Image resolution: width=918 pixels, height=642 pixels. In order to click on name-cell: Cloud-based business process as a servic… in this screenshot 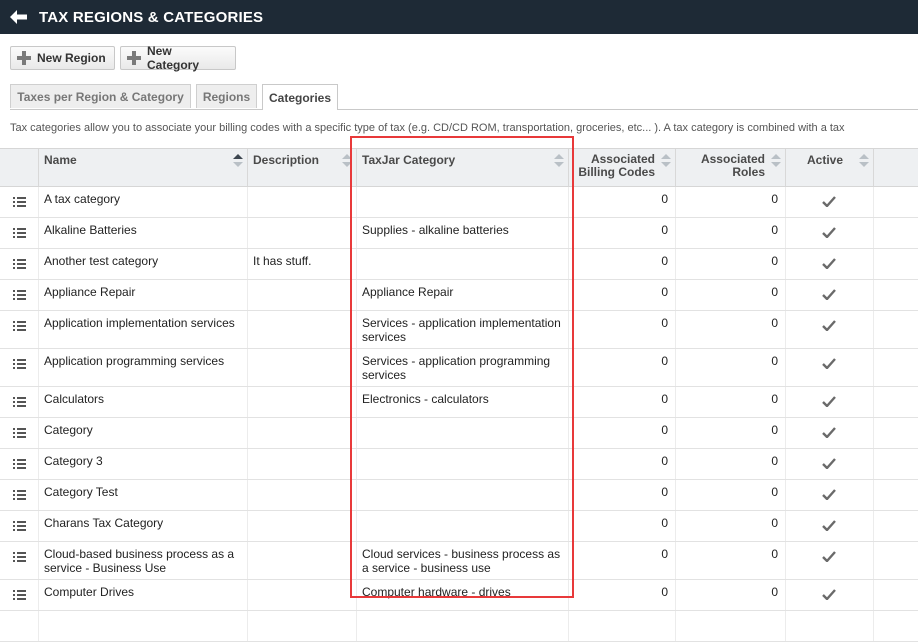, I will do `click(143, 560)`.